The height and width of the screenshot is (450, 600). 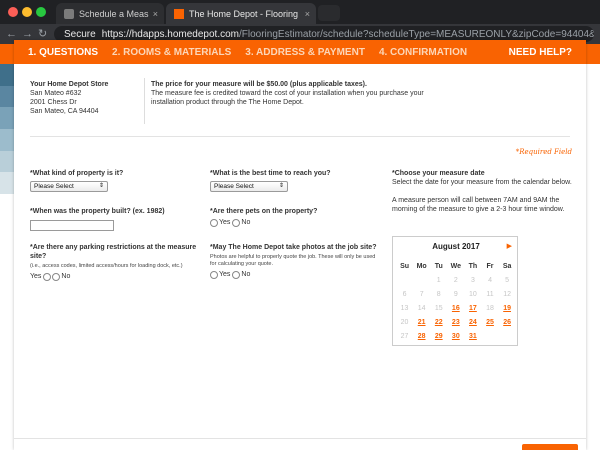 What do you see at coordinates (455, 336) in the screenshot?
I see `calendar-day-available: 30` at bounding box center [455, 336].